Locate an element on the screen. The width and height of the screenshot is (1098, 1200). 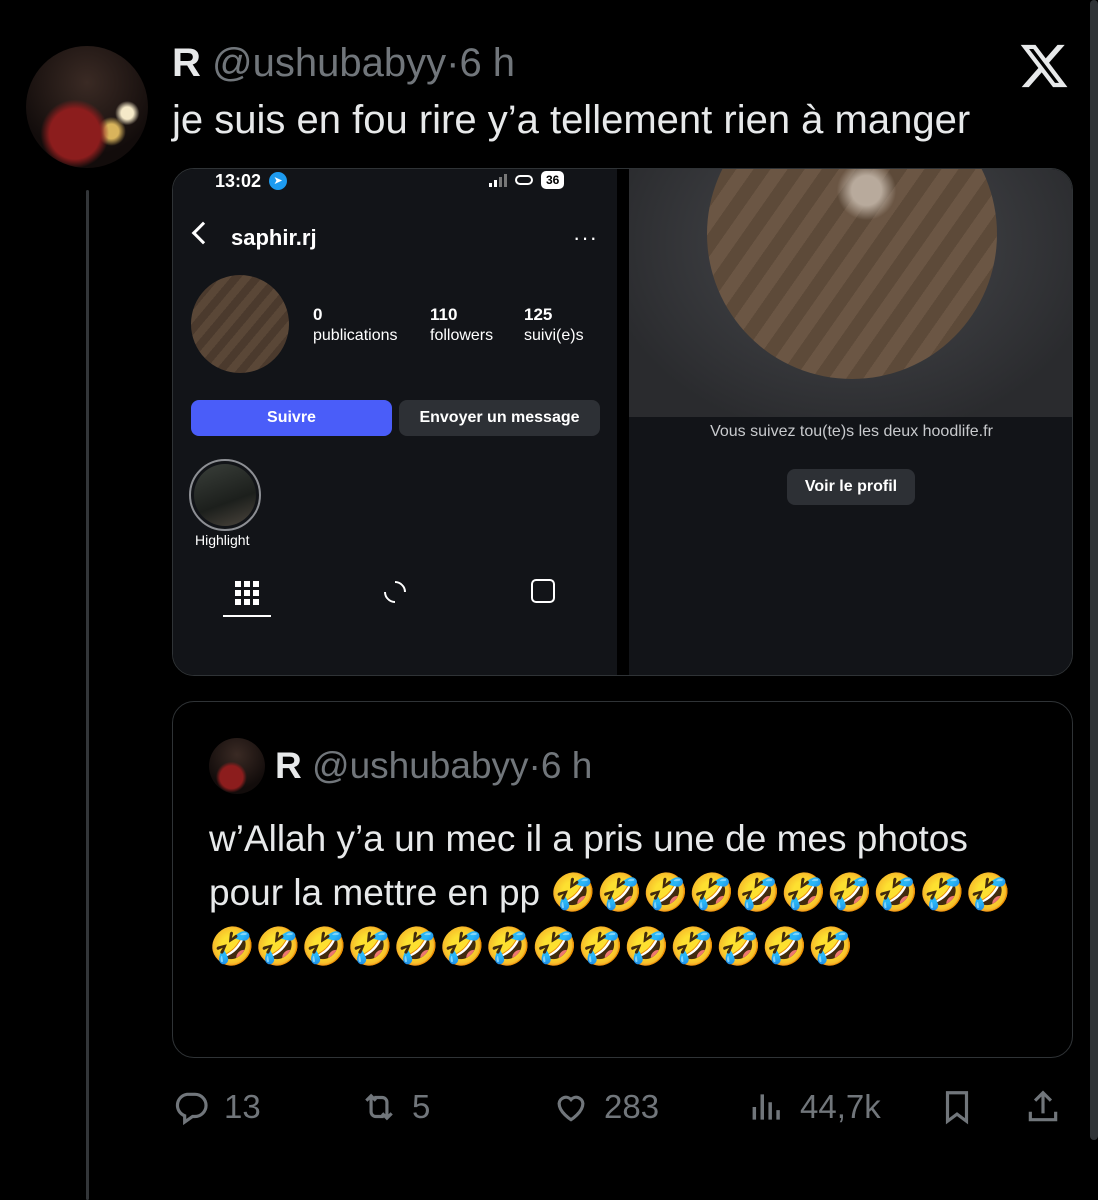
tweet-header: R @ushubabyy·6 h is located at coordinates (343, 63).